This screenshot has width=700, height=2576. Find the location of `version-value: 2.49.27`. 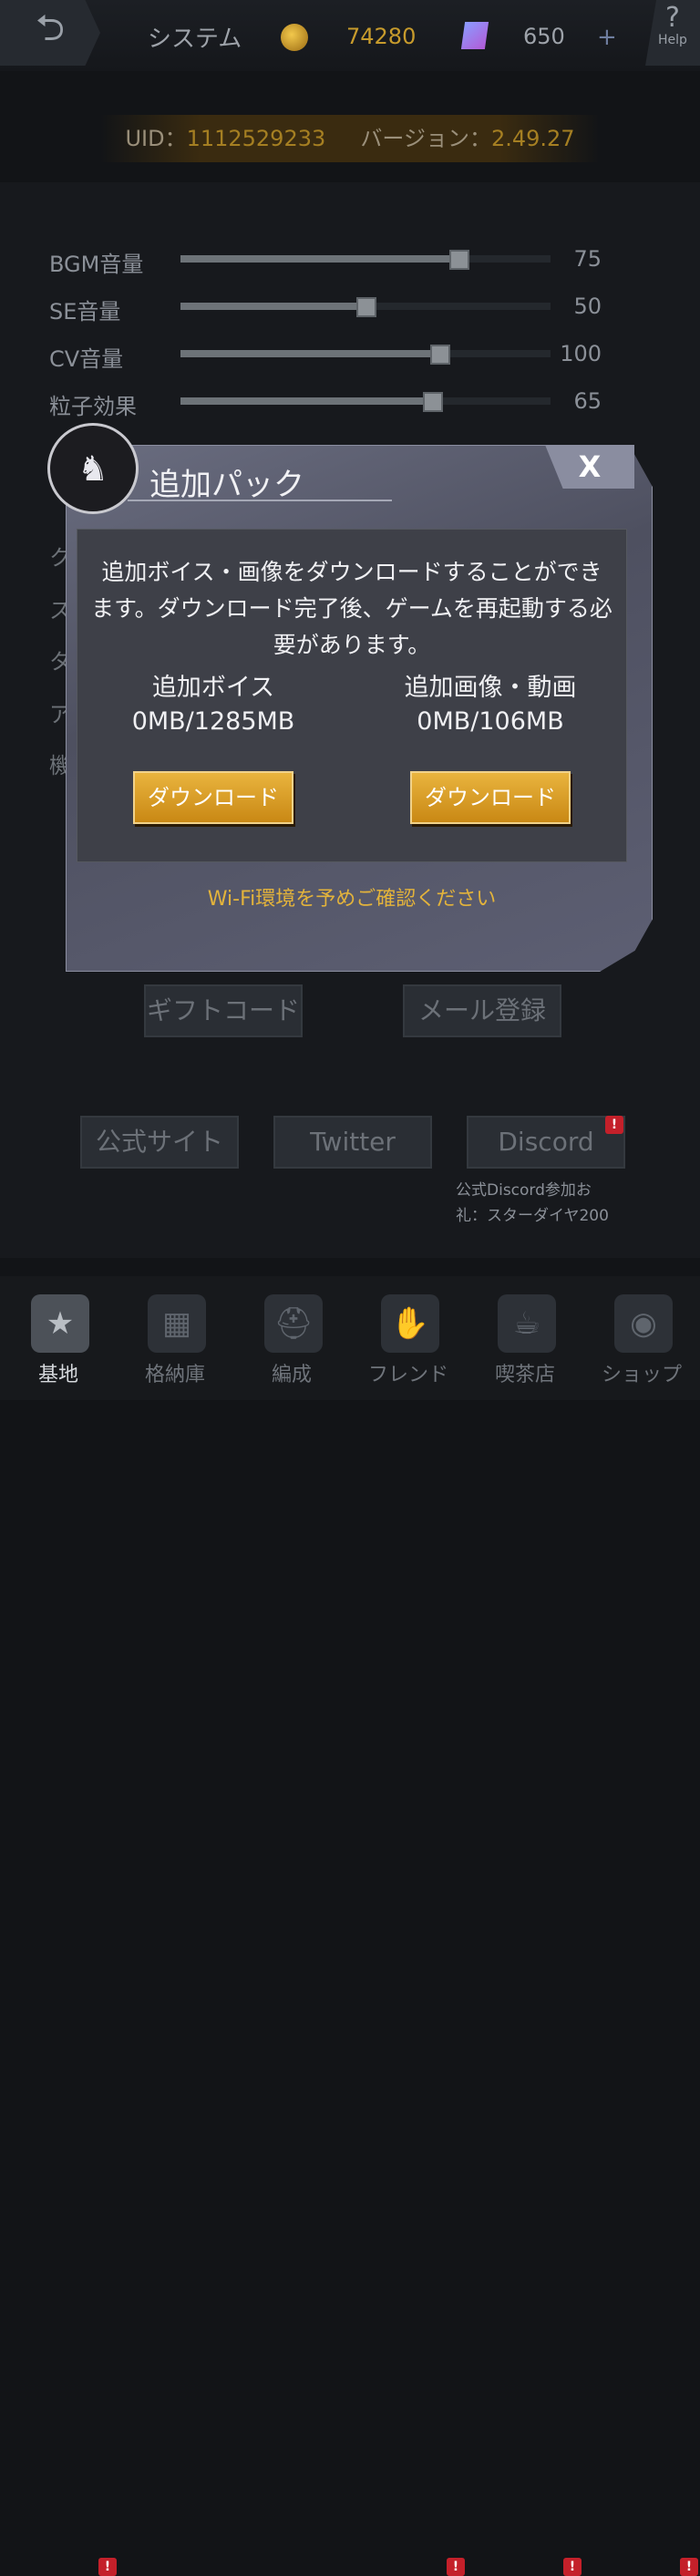

version-value: 2.49.27 is located at coordinates (533, 138).